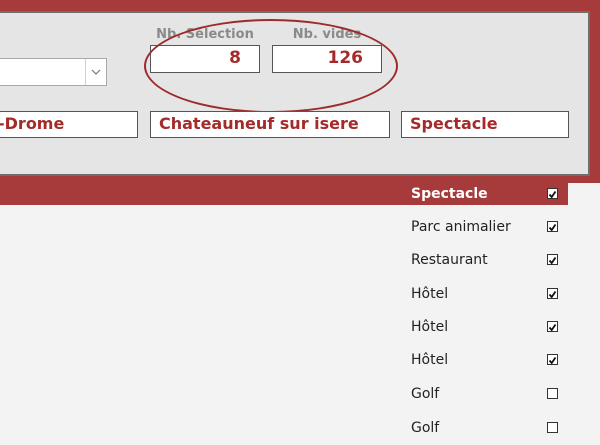  What do you see at coordinates (259, 123) in the screenshot?
I see `city-filter-value: Chateauneuf sur isere` at bounding box center [259, 123].